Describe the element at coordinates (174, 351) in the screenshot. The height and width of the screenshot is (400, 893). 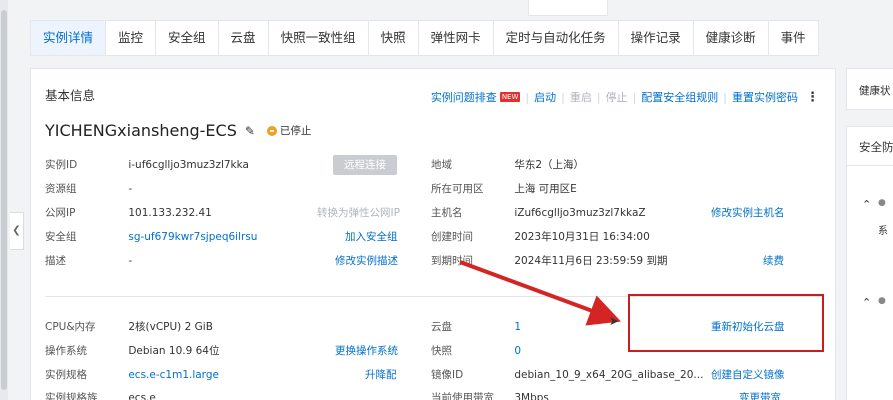
I see `os-value: Debian 10.9 64位` at that location.